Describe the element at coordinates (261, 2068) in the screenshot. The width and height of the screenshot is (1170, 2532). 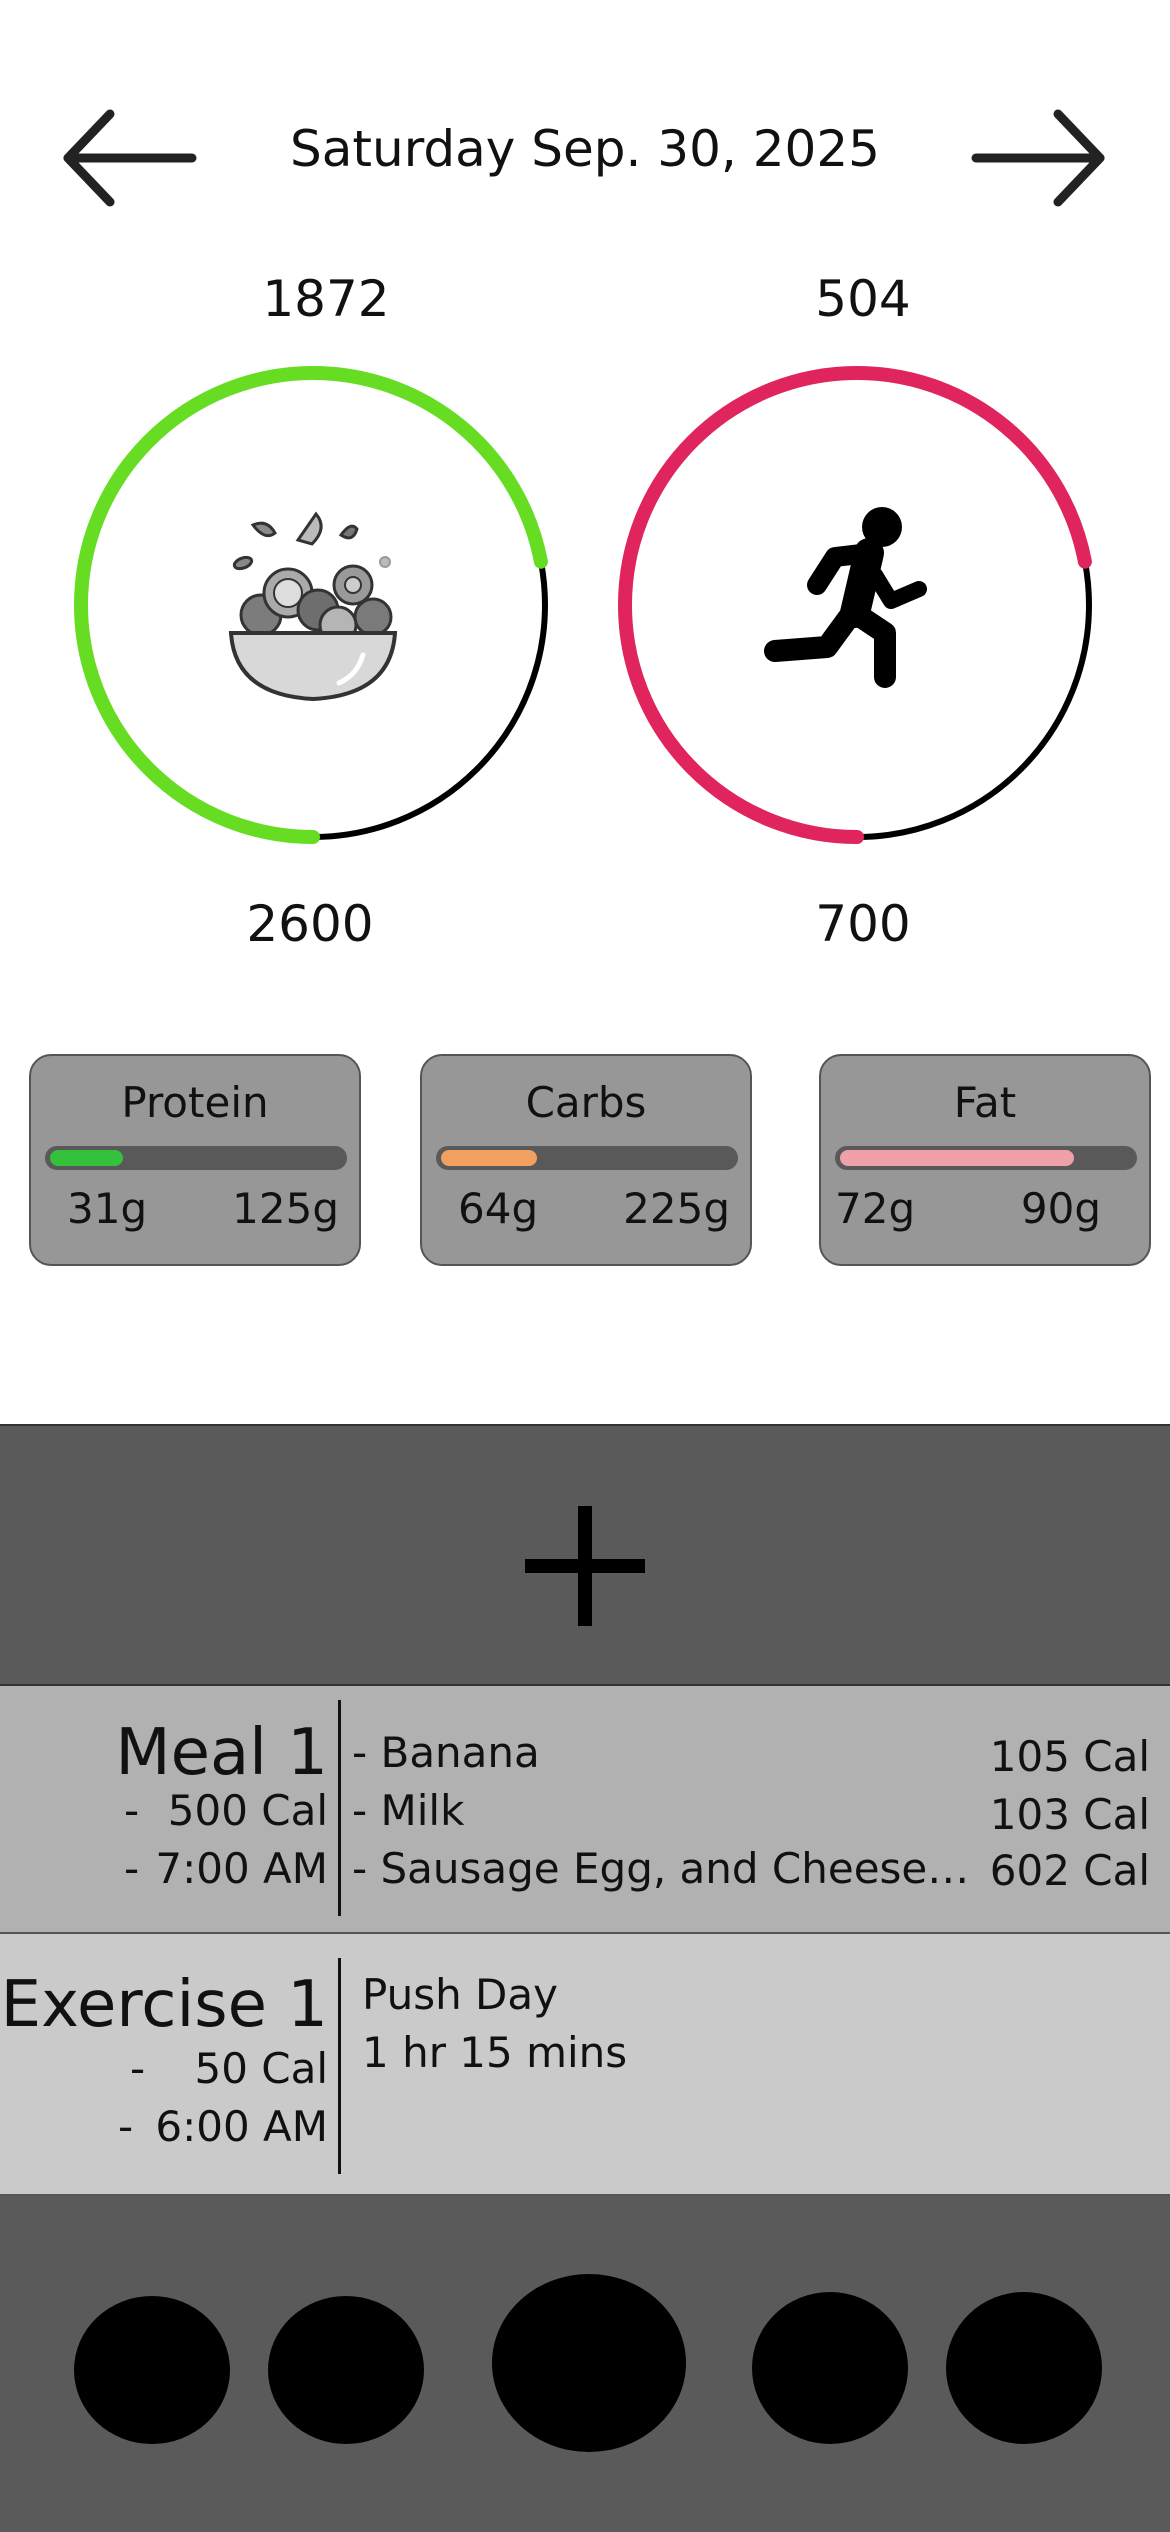
I see `exercise-calories: 50 Cal` at that location.